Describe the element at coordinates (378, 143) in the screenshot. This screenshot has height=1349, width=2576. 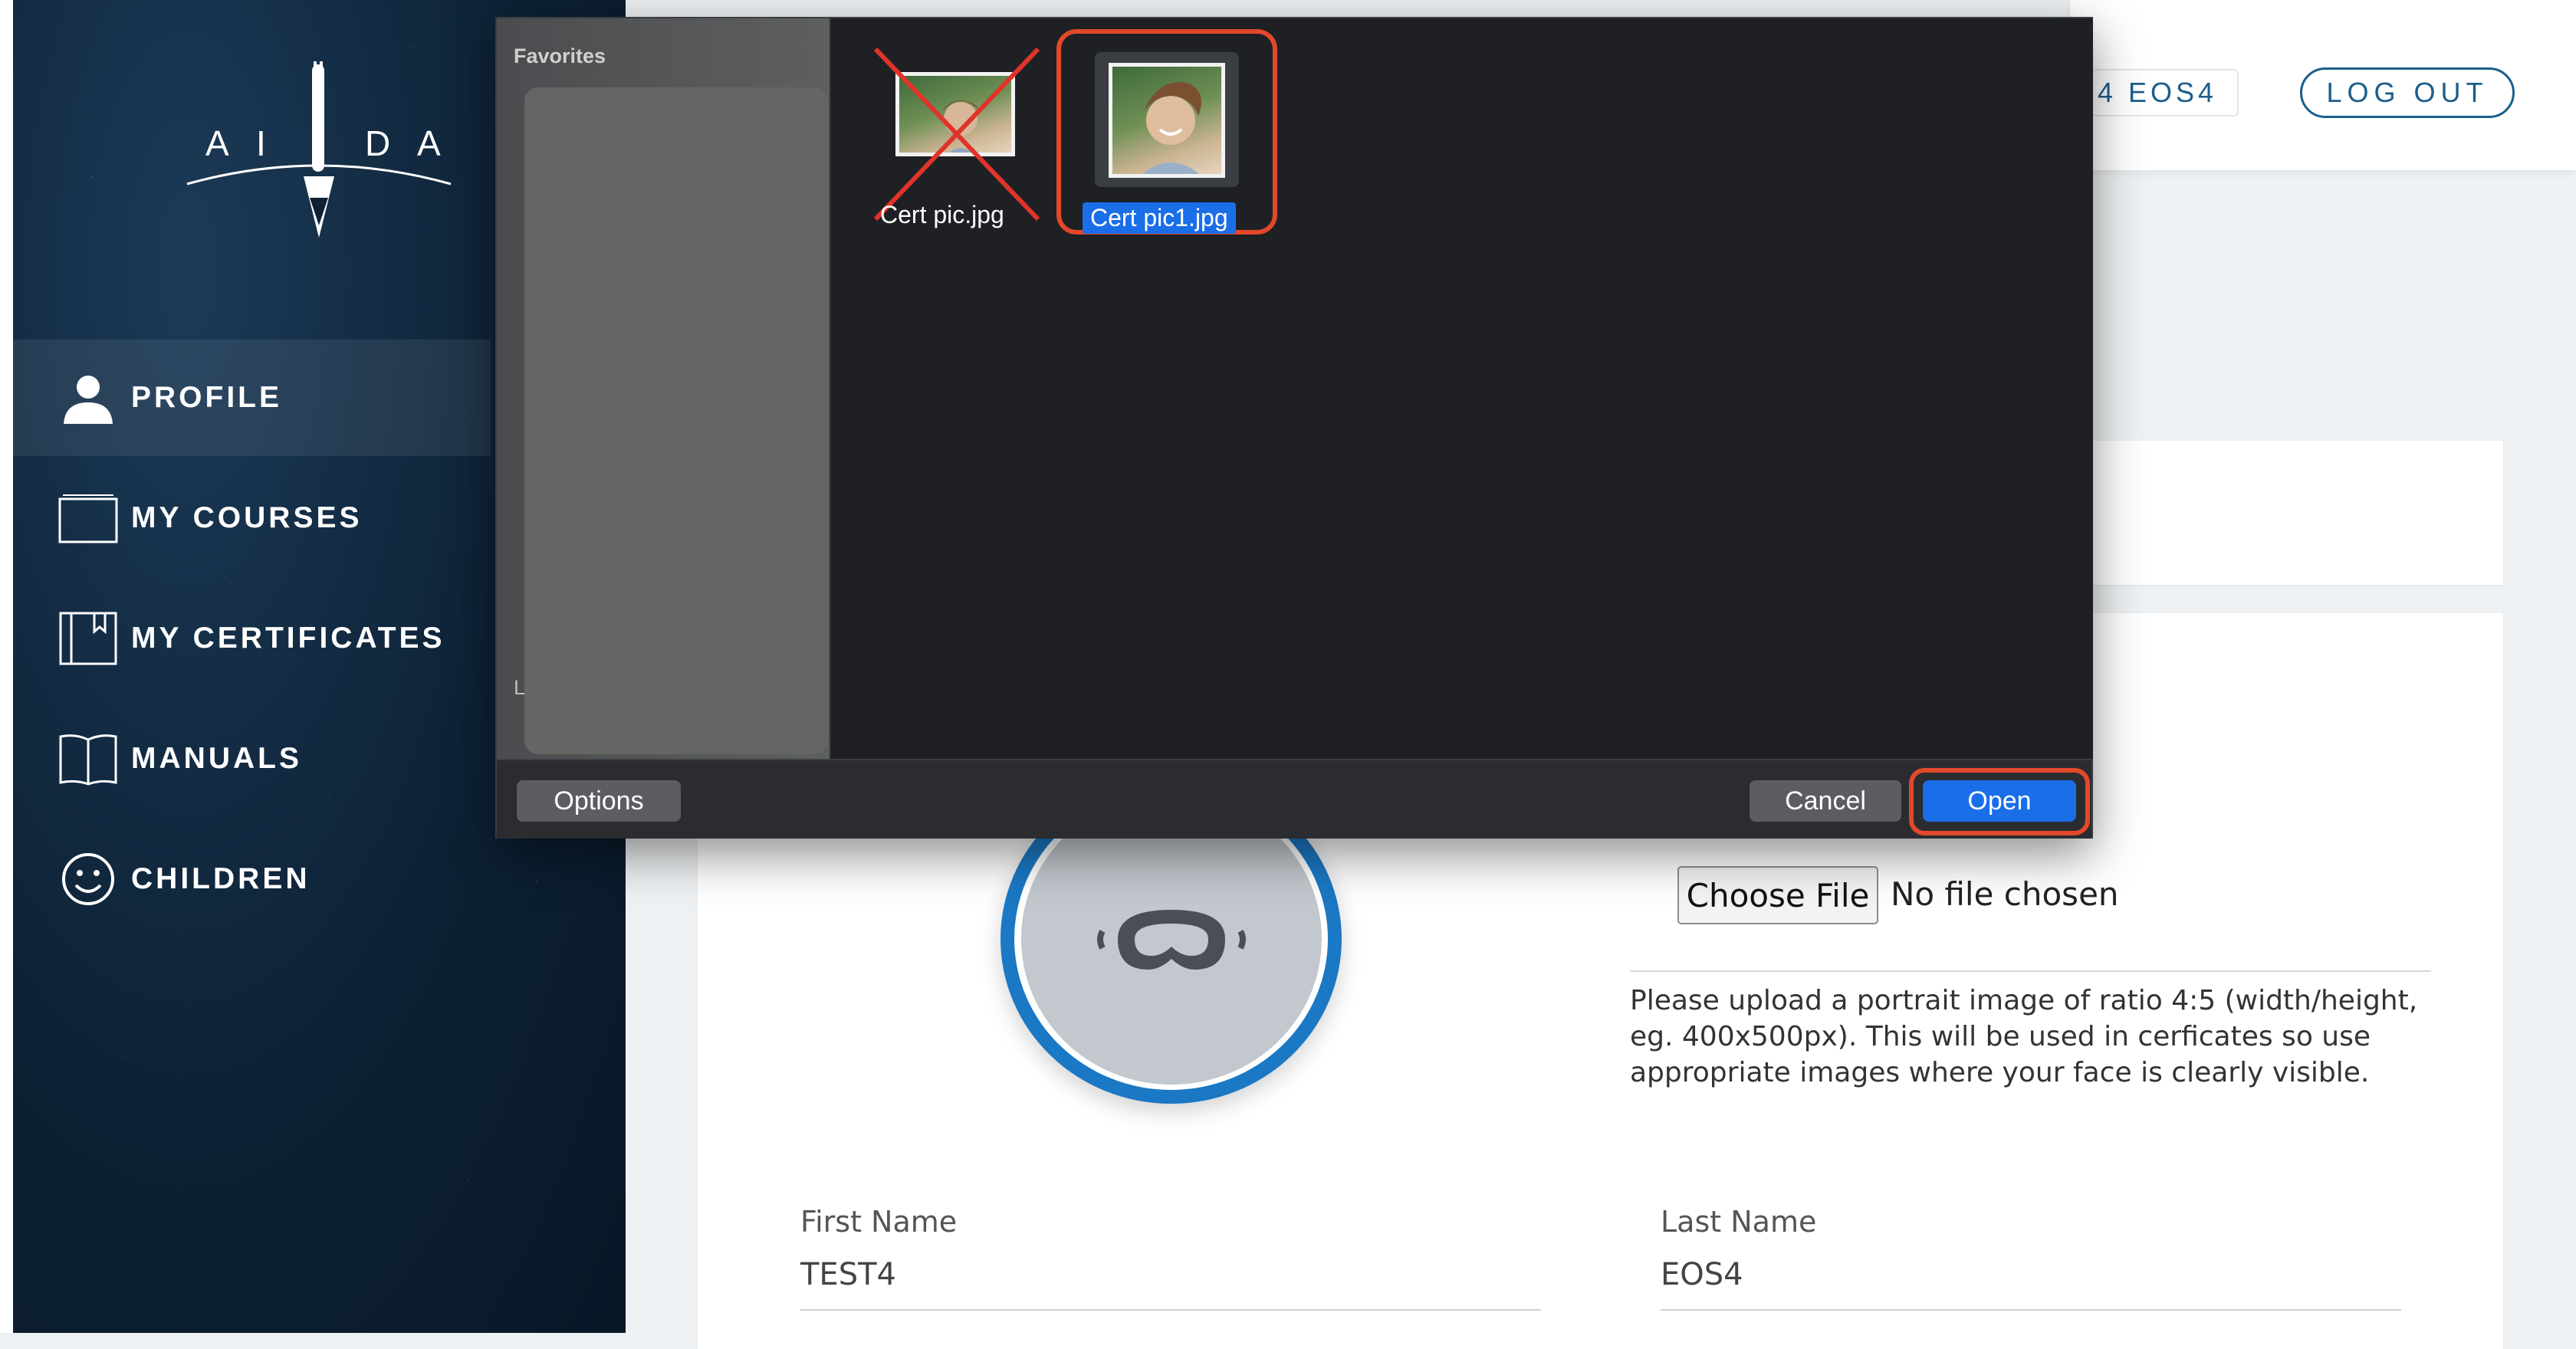
I see `logo-letter-d: D` at that location.